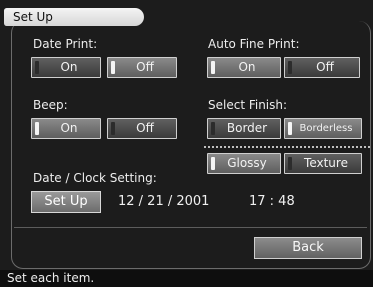 Image resolution: width=373 pixels, height=287 pixels. What do you see at coordinates (290, 128) in the screenshot?
I see `borderless-indicator` at bounding box center [290, 128].